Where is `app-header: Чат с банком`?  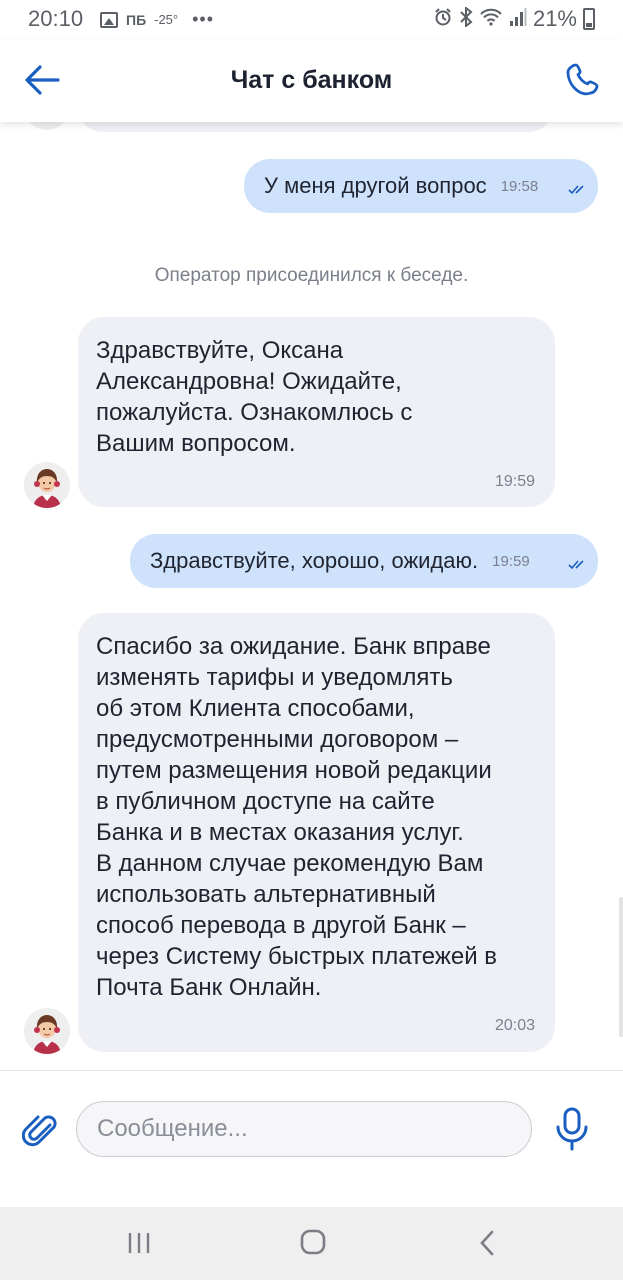
app-header: Чат с банком is located at coordinates (311, 81).